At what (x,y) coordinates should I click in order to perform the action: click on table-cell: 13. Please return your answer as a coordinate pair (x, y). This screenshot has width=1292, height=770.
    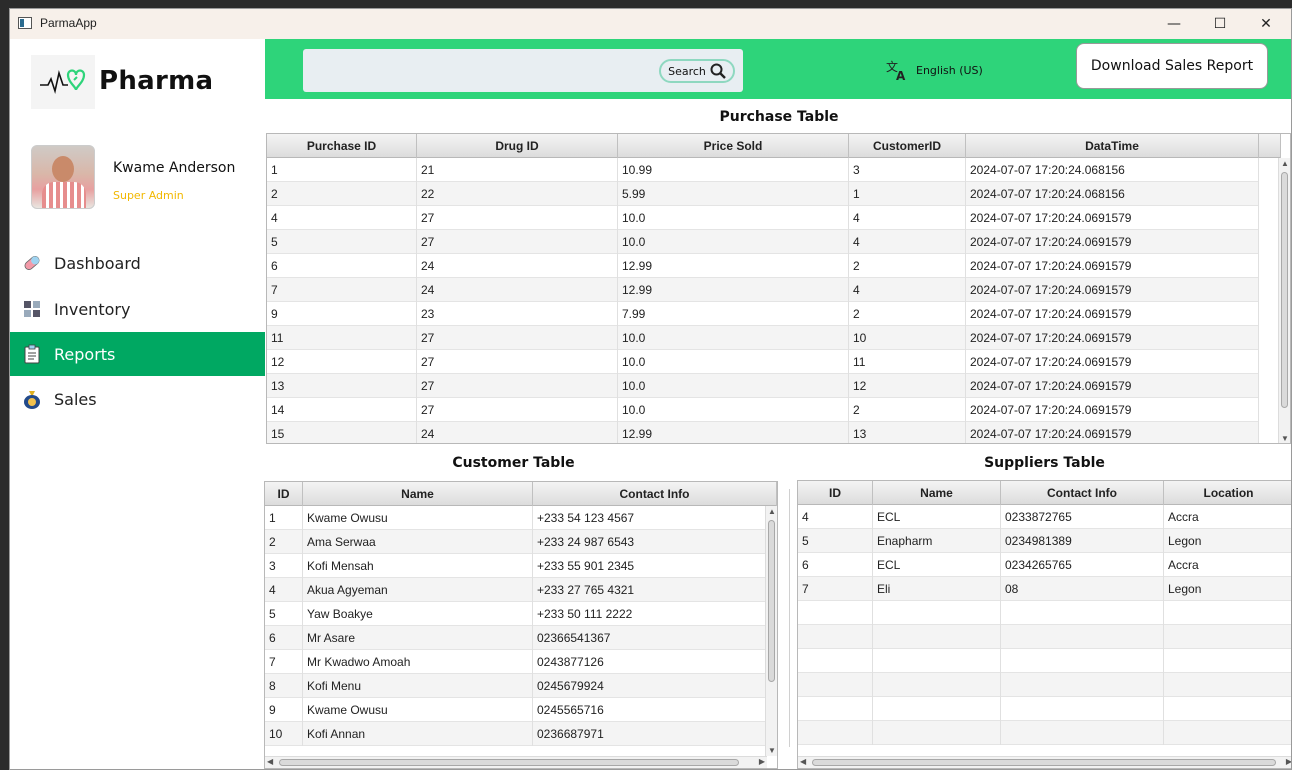
    Looking at the image, I should click on (907, 432).